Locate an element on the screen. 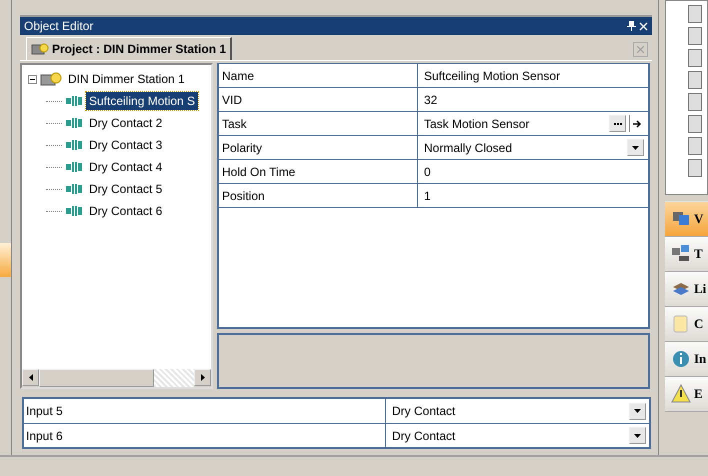  input-name: Input 6 is located at coordinates (44, 436).